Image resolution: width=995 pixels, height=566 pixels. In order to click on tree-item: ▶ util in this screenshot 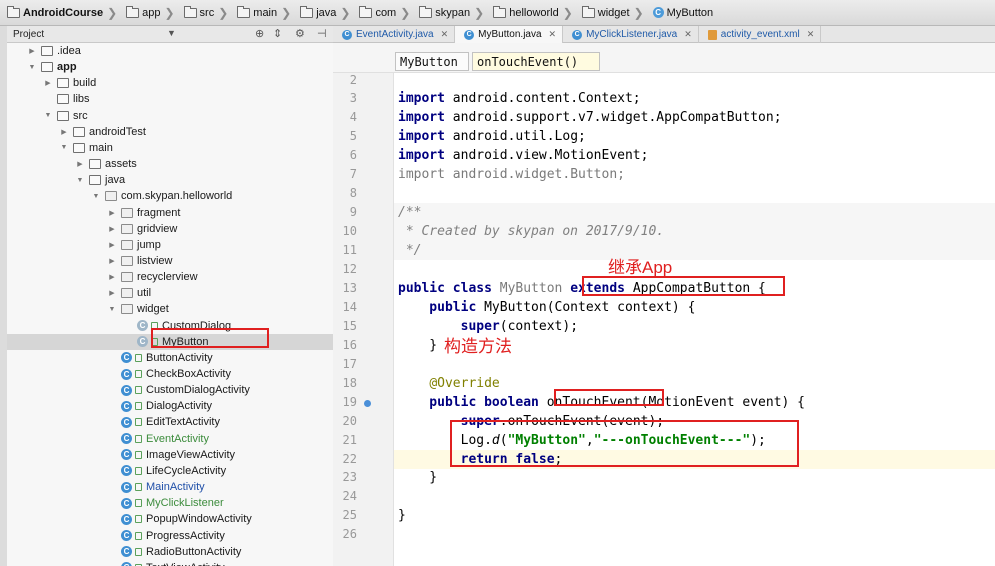, I will do `click(170, 293)`.